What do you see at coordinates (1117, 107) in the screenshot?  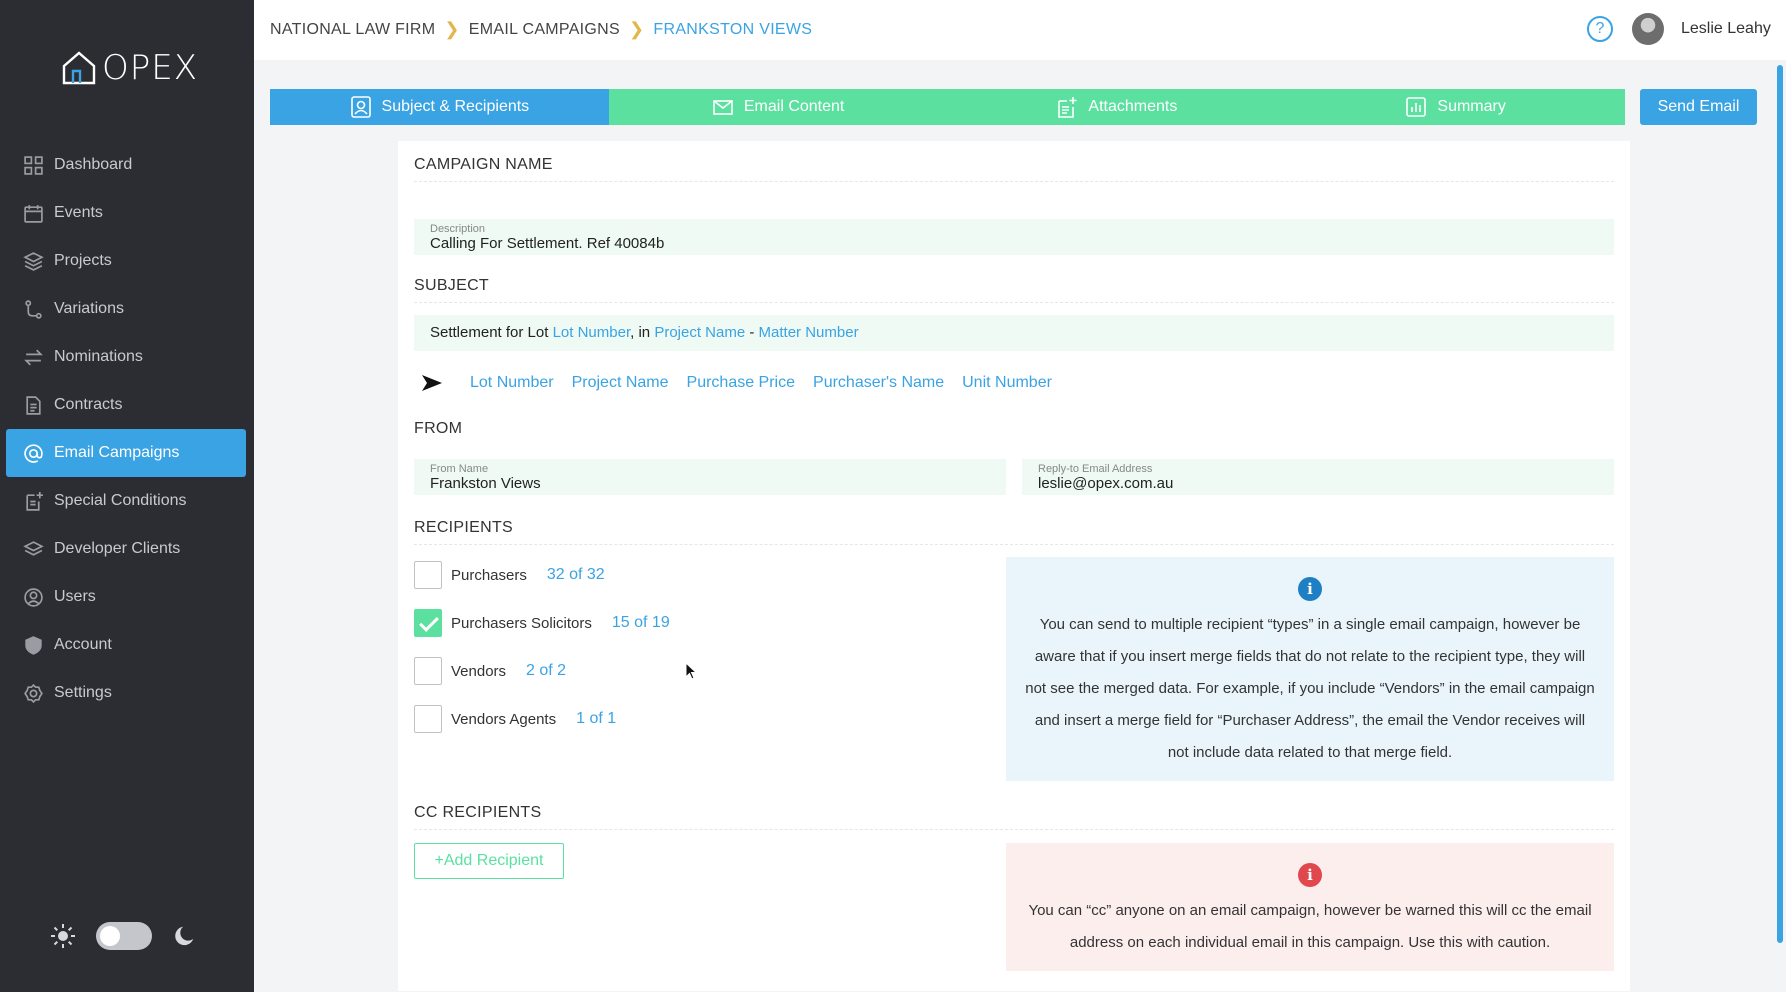 I see `tab-attachments: Attachments` at bounding box center [1117, 107].